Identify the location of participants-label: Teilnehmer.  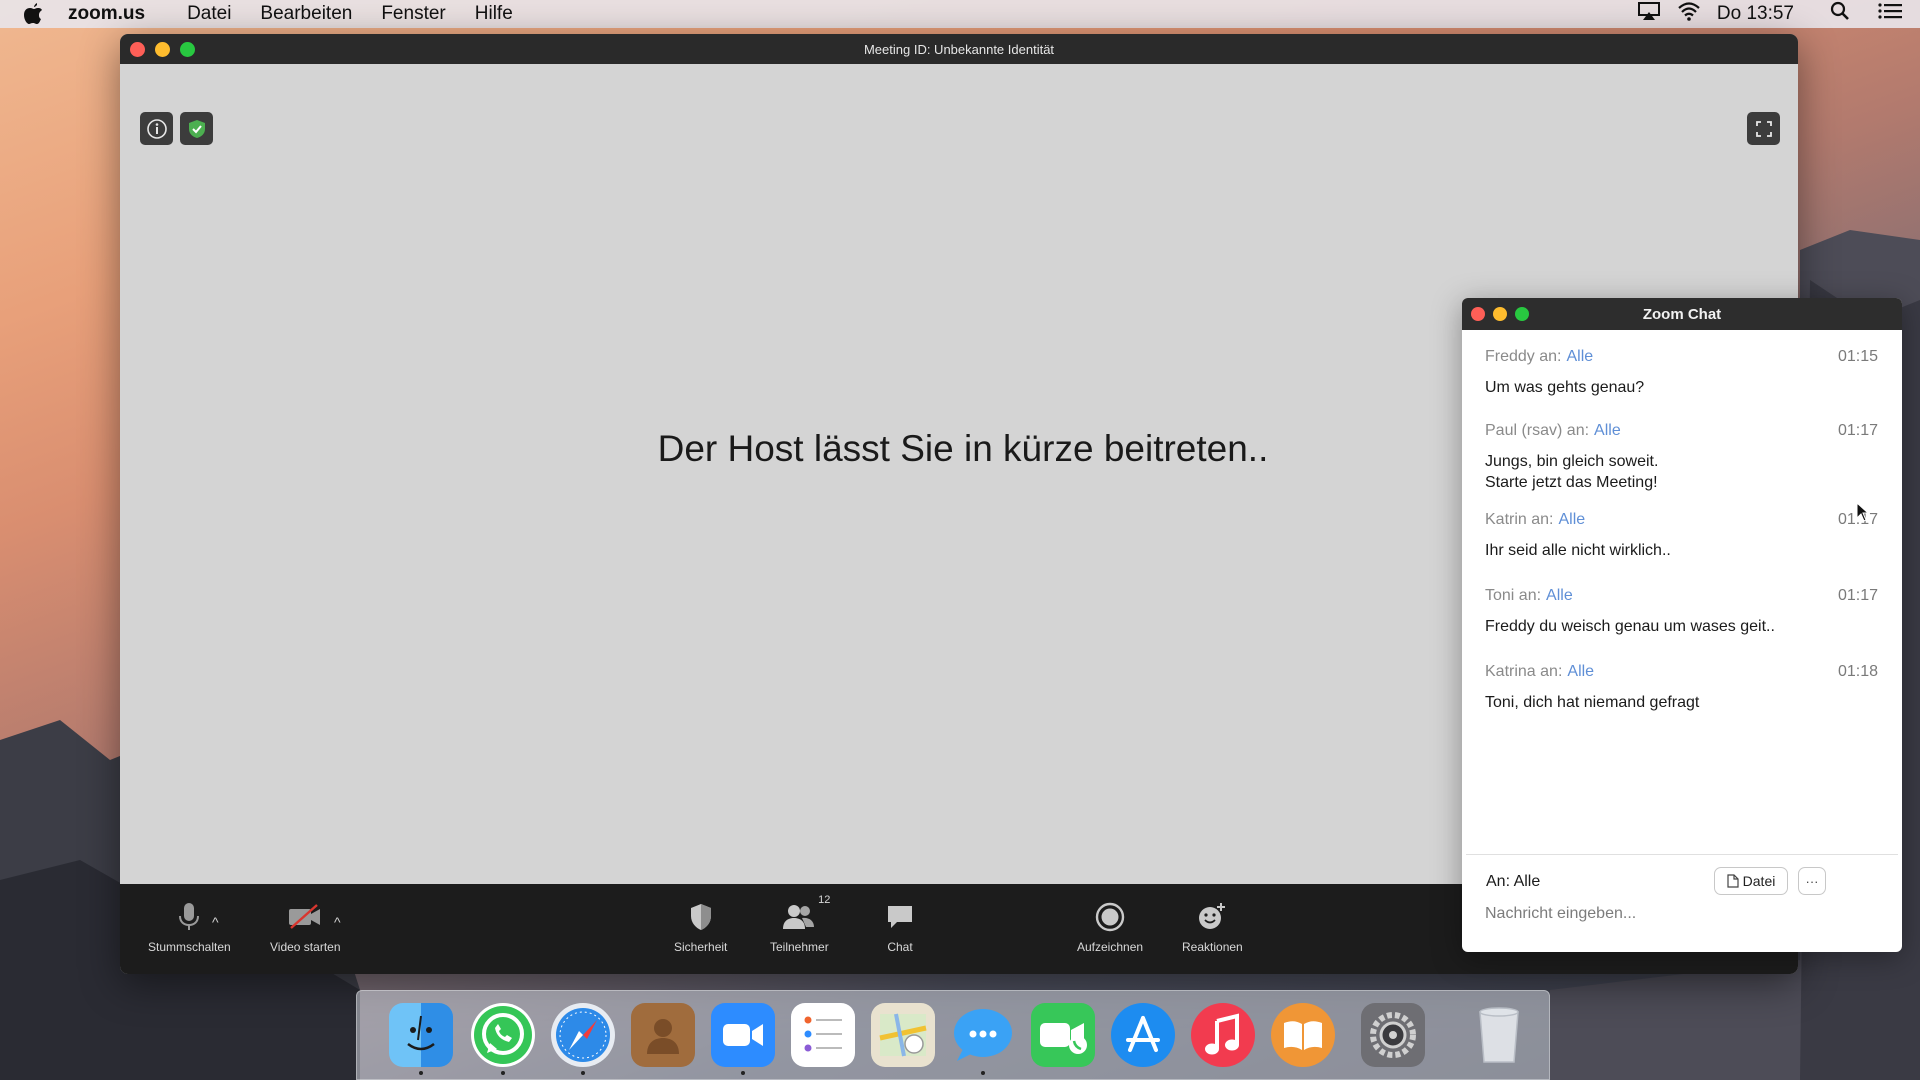
(799, 947).